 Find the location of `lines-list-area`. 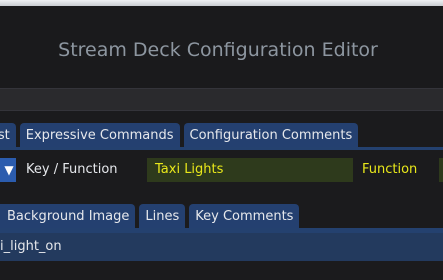

lines-list-area is located at coordinates (221, 270).